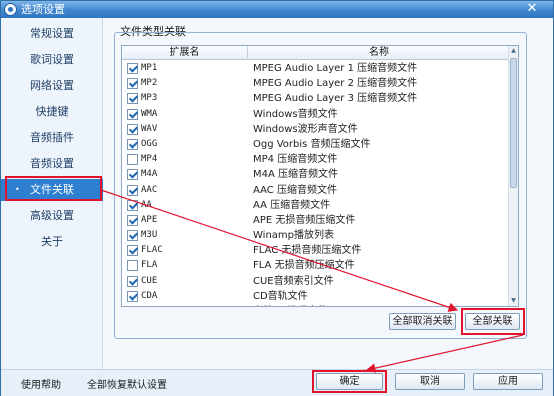  I want to click on clear-all-associations-button: 全部取消关联, so click(422, 321).